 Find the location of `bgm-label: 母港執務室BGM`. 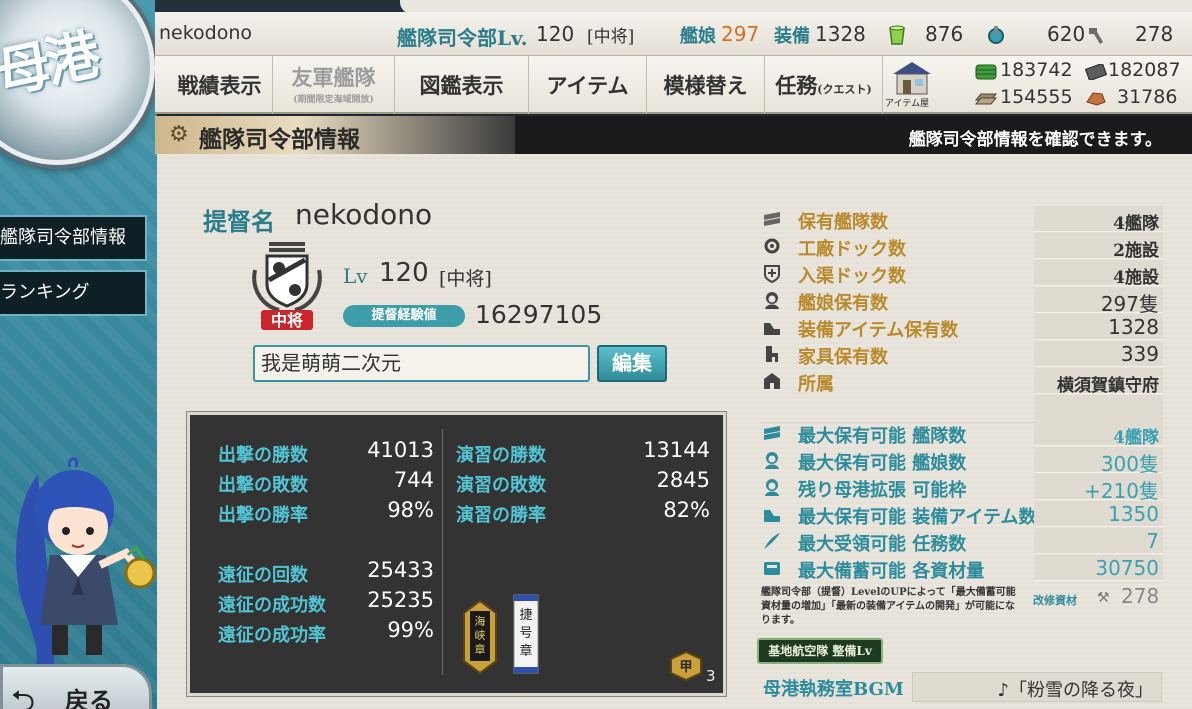

bgm-label: 母港執務室BGM is located at coordinates (833, 689).